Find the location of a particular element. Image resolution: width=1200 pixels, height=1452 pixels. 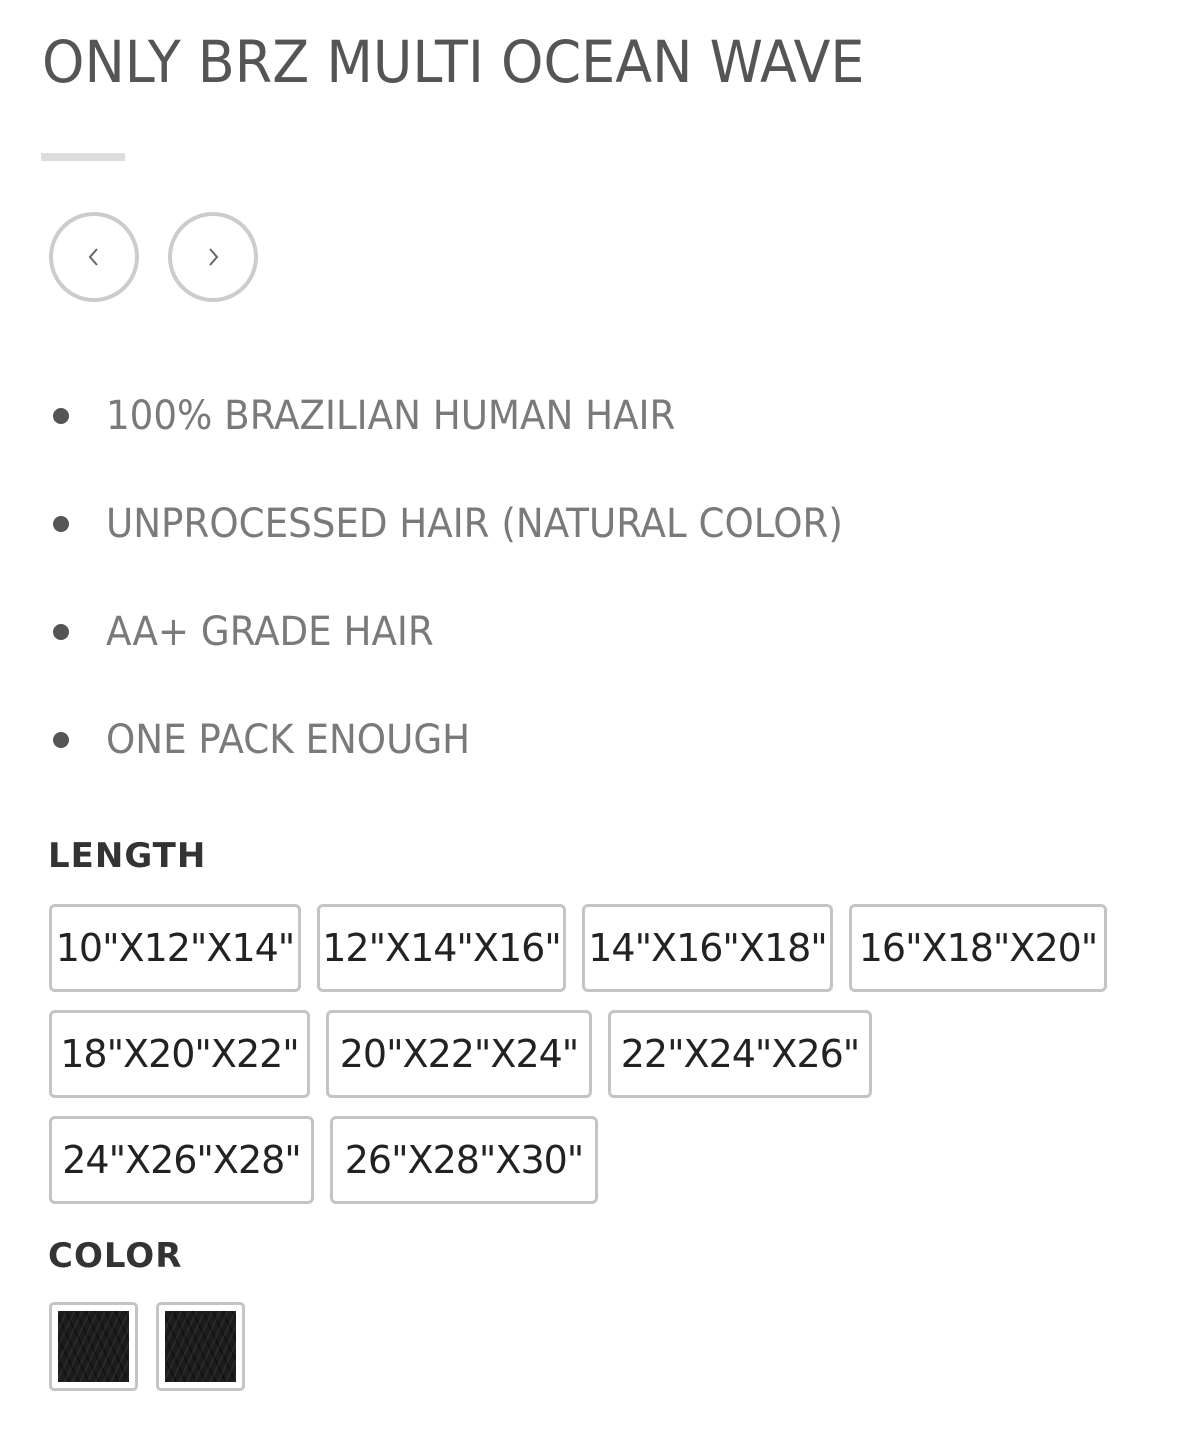

length-options-row: 18"X20"X22" 20"X22"X24" 22"X24"X26" is located at coordinates (460, 1054).